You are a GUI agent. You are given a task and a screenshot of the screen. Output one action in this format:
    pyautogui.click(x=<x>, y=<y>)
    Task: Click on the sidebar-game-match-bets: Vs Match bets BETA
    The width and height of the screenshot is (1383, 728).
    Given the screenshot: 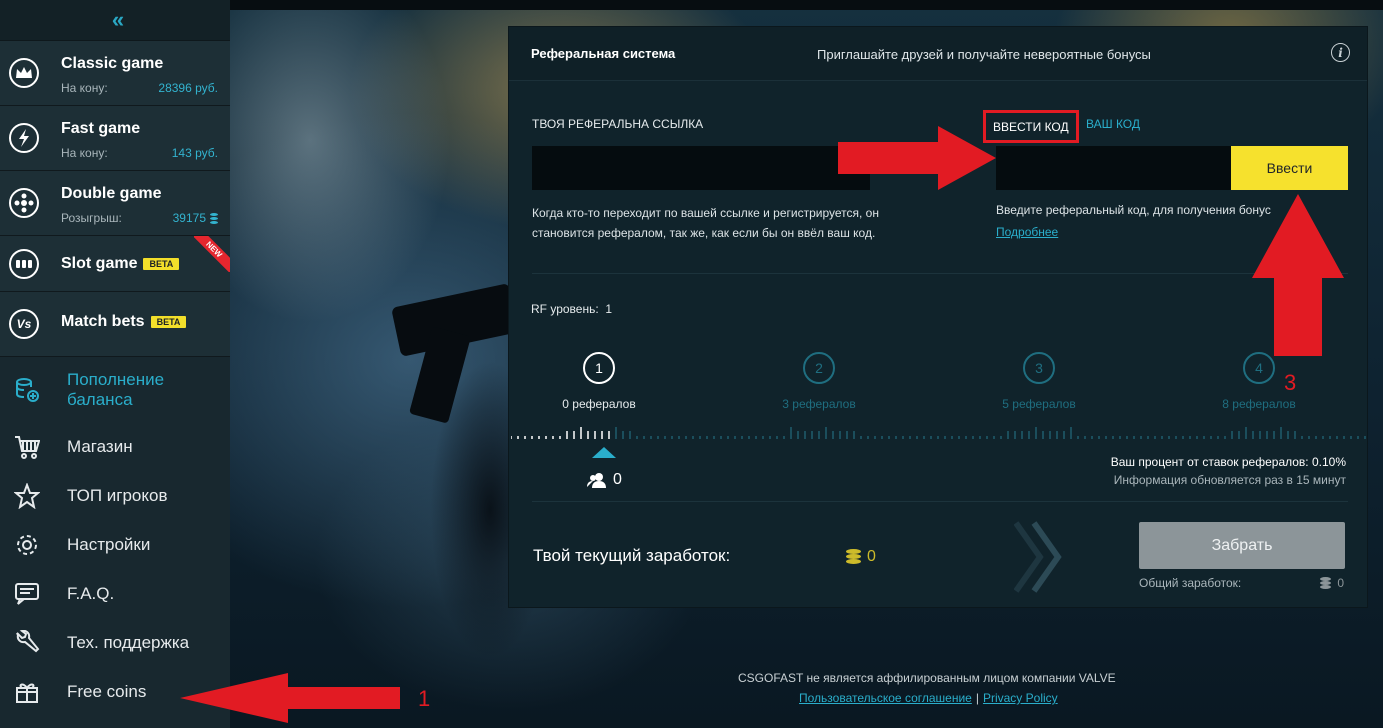 What is the action you would take?
    pyautogui.click(x=115, y=324)
    